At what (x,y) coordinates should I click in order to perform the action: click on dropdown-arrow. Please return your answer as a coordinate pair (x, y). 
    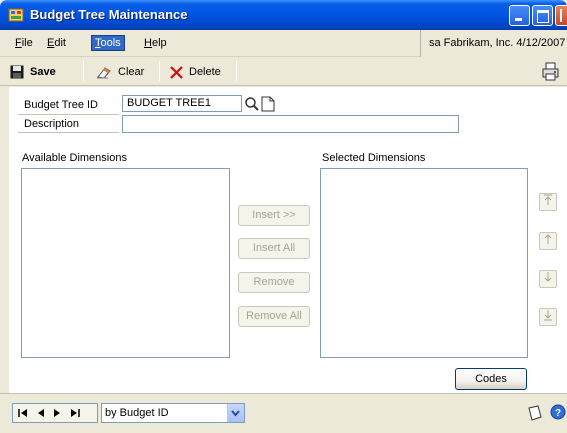
    Looking at the image, I should click on (235, 413).